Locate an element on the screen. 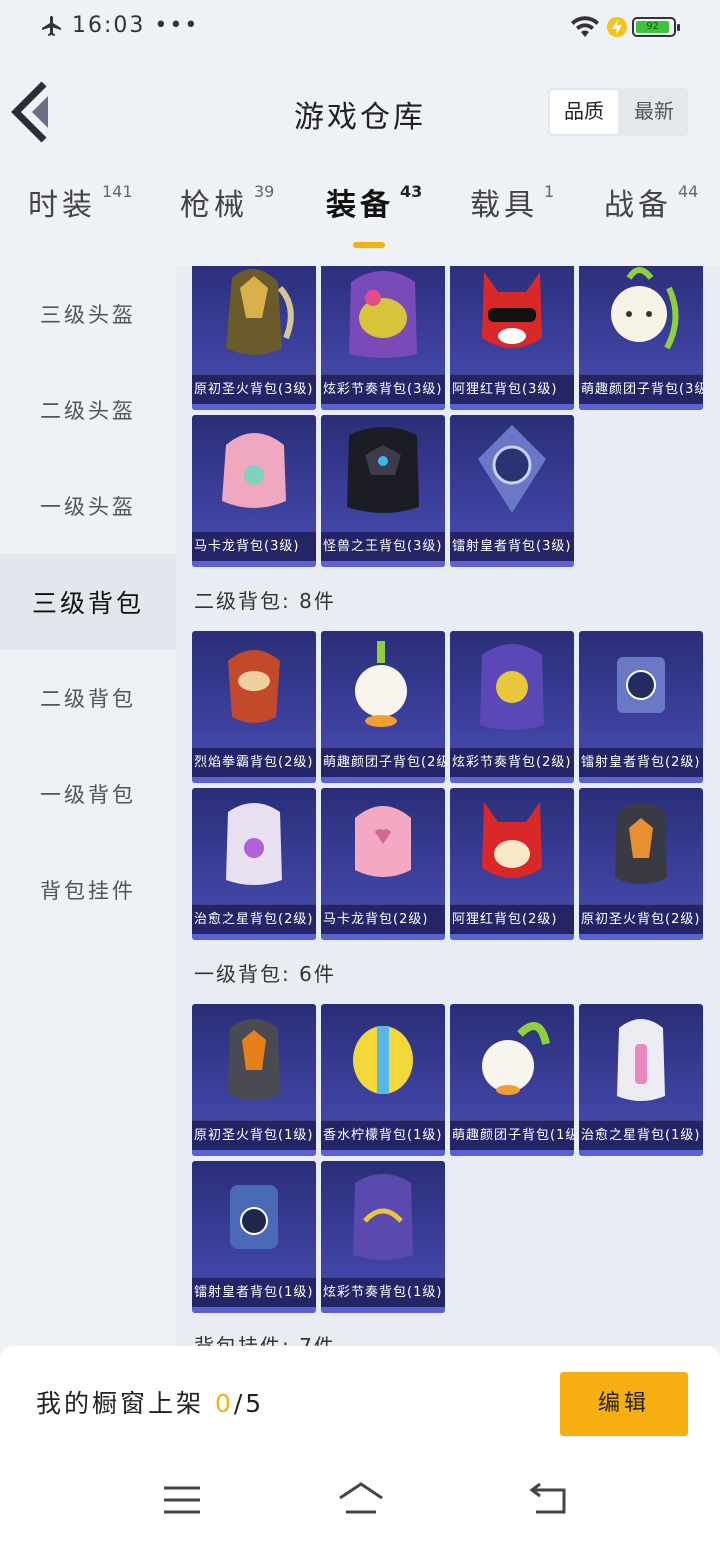  item-card: 炫彩节奏背包(3级) is located at coordinates (383, 338).